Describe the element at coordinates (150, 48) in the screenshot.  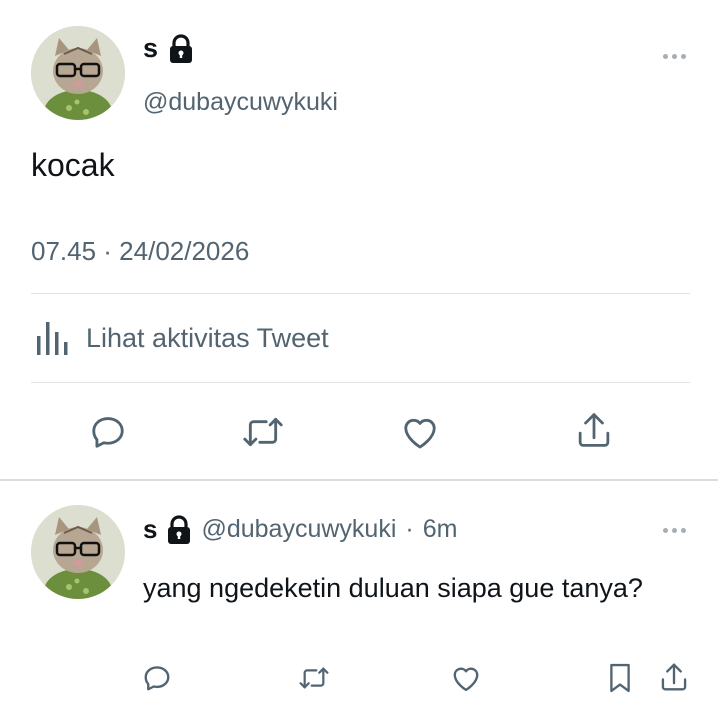
I see `display-name: s` at that location.